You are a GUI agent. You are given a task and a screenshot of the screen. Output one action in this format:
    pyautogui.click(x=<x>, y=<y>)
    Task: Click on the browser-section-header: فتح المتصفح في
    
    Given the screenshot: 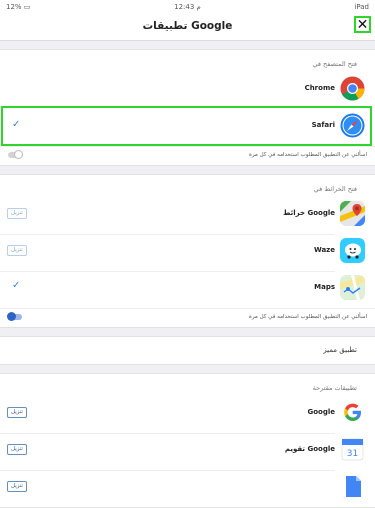 What is the action you would take?
    pyautogui.click(x=334, y=64)
    